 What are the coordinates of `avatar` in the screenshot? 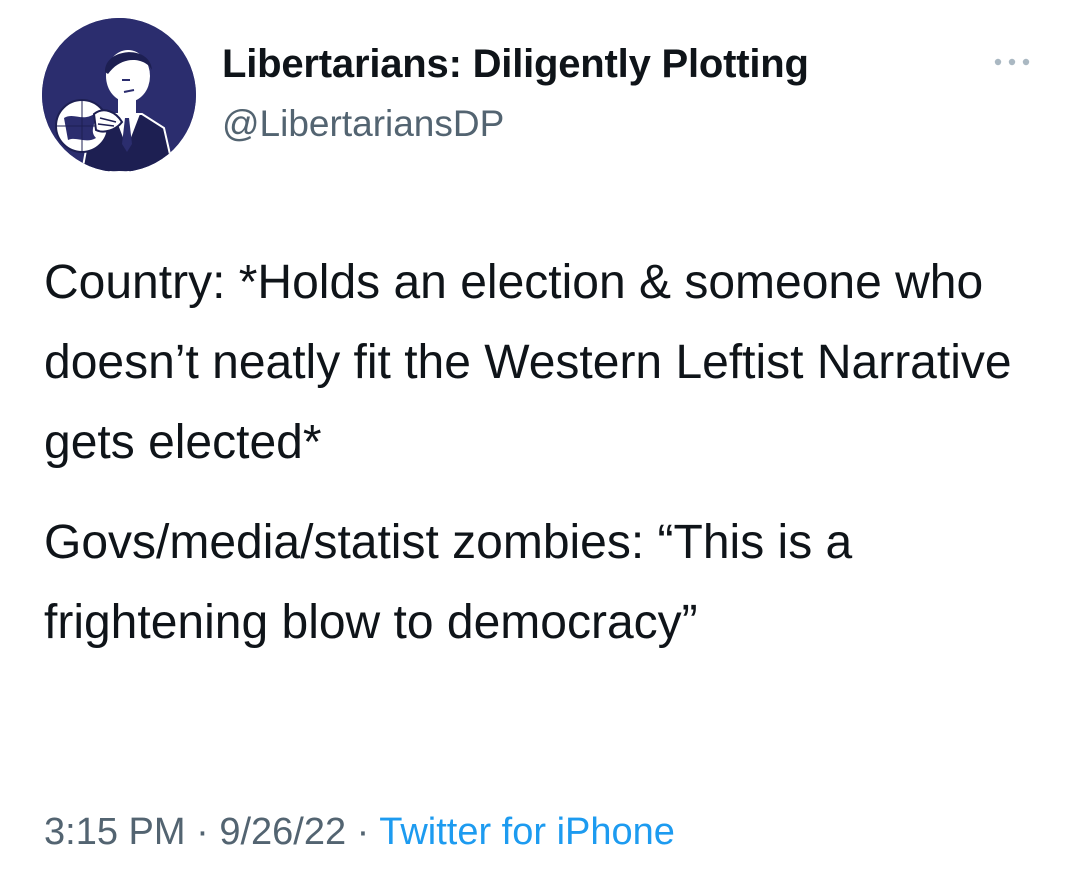 It's located at (119, 95).